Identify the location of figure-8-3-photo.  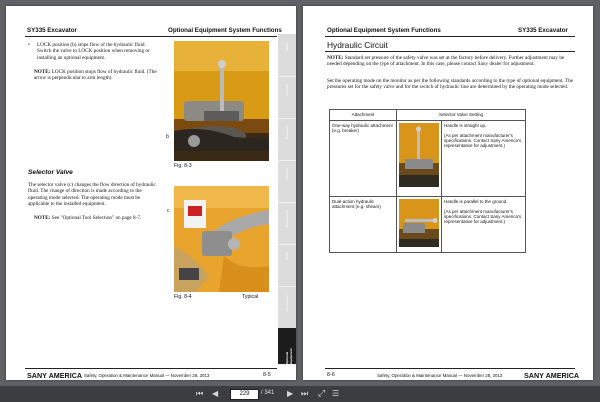
(221, 101).